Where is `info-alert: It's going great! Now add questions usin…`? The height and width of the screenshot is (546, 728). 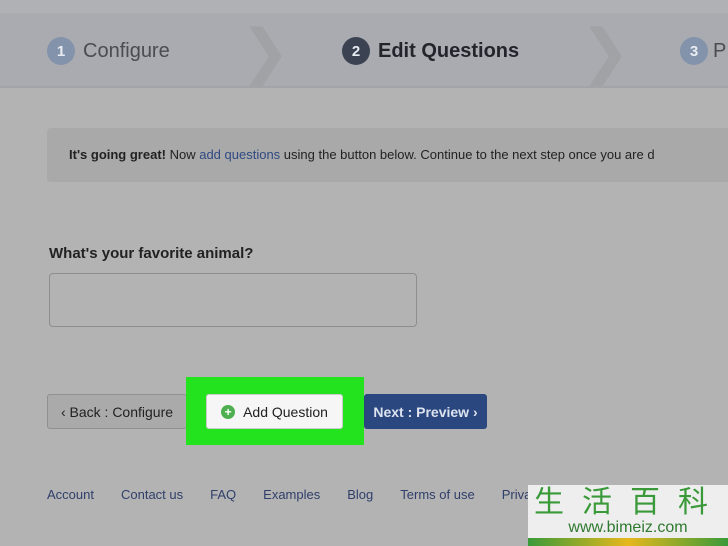
info-alert: It's going great! Now add questions usin… is located at coordinates (387, 155).